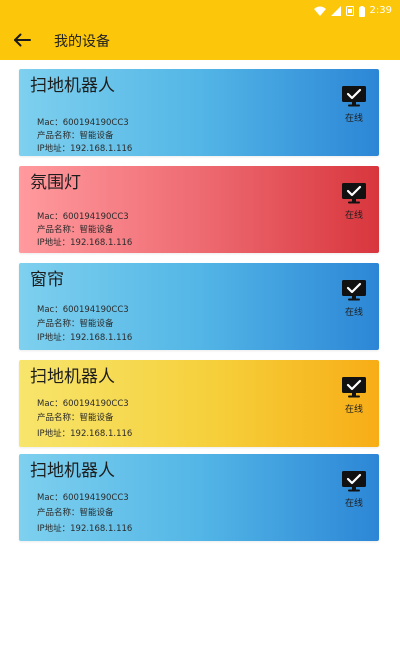 Image resolution: width=400 pixels, height=660 pixels. I want to click on device-name: 氛围灯, so click(55, 183).